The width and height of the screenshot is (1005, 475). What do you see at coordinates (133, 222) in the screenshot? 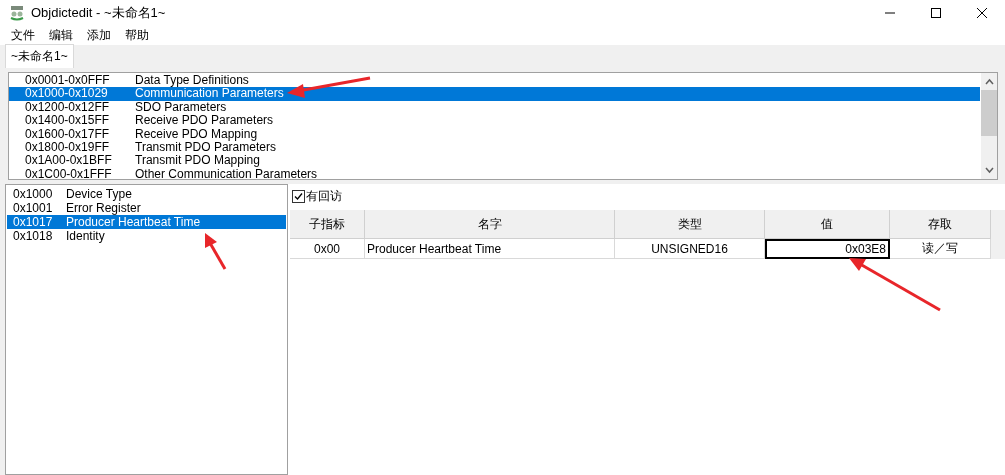
I see `entry-name: Producer Heartbeat Time` at bounding box center [133, 222].